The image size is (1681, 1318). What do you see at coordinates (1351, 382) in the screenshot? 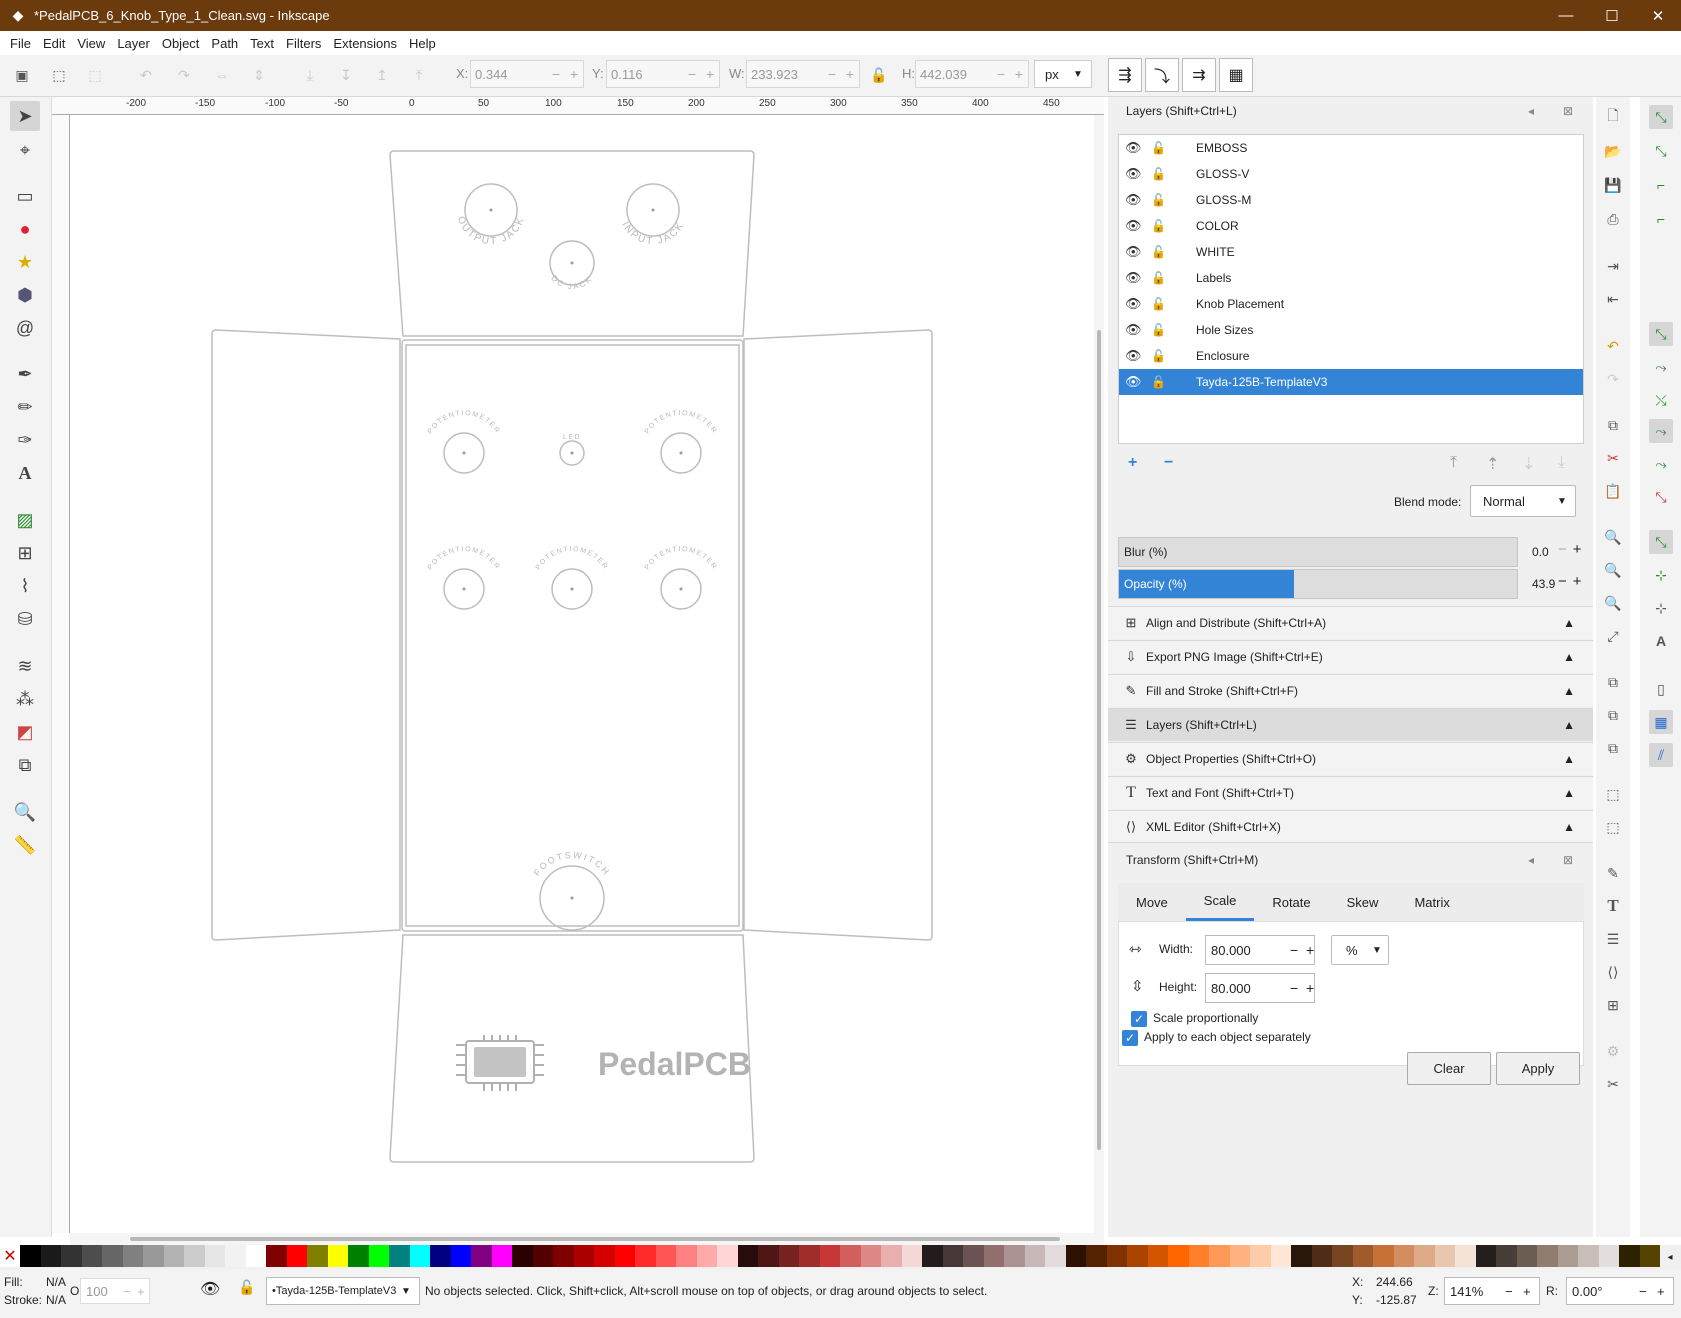
I see `layer-row-selected: 👁 🔓 Tayda-125B-TemplateV3` at bounding box center [1351, 382].